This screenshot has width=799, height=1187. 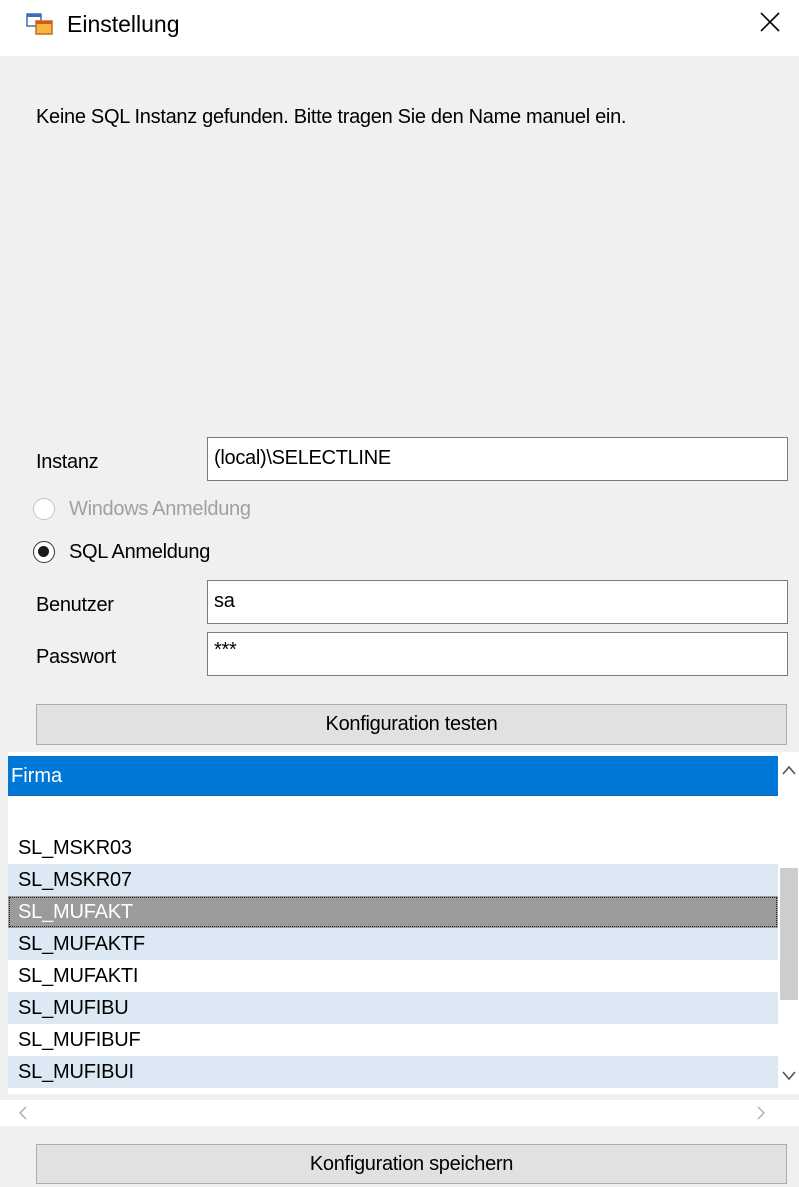 I want to click on list-item: SL_MUFIBUI, so click(x=393, y=1072).